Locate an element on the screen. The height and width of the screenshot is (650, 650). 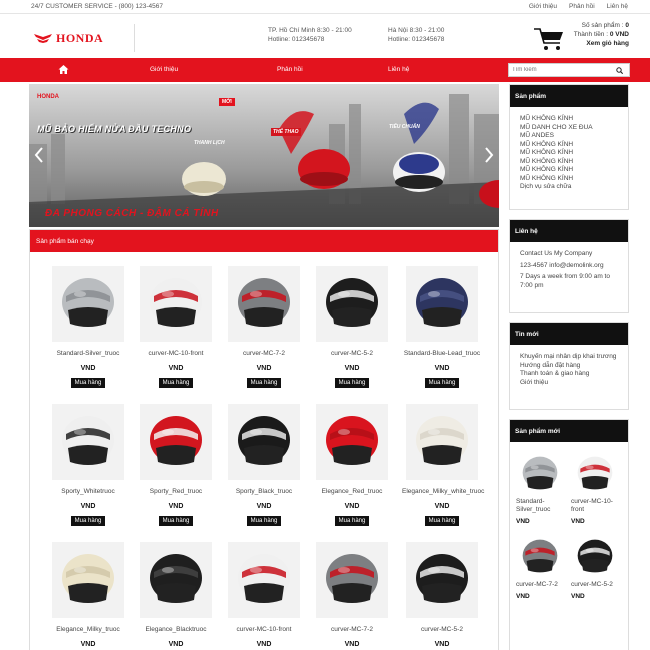
product-name: Standard-Blue-Lead_truoc is located at coordinates (442, 353).